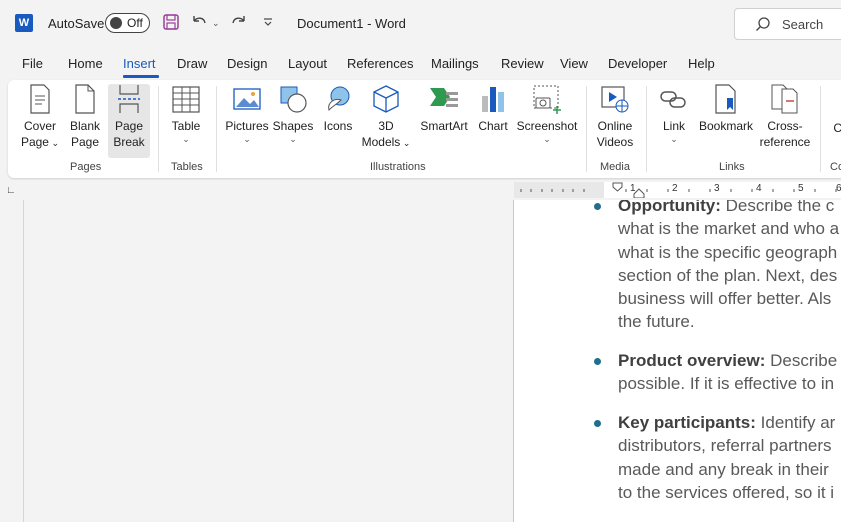 Image resolution: width=841 pixels, height=522 pixels. Describe the element at coordinates (763, 24) in the screenshot. I see `search-icon` at that location.